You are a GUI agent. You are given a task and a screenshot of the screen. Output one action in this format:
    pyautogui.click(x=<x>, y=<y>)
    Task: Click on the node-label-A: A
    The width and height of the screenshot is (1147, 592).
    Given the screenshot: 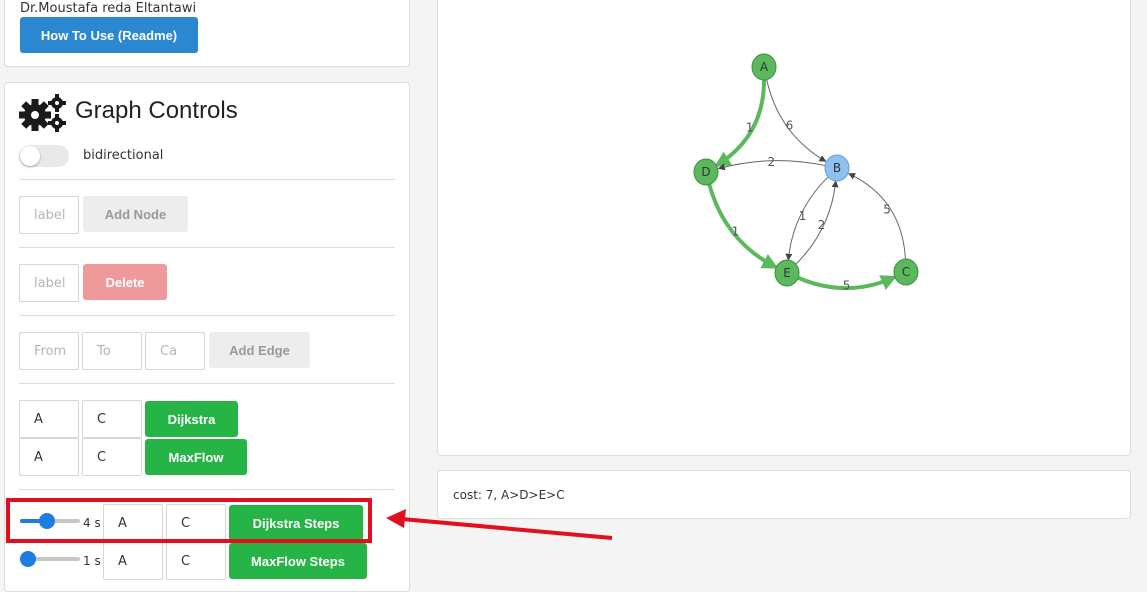 What is the action you would take?
    pyautogui.click(x=764, y=67)
    